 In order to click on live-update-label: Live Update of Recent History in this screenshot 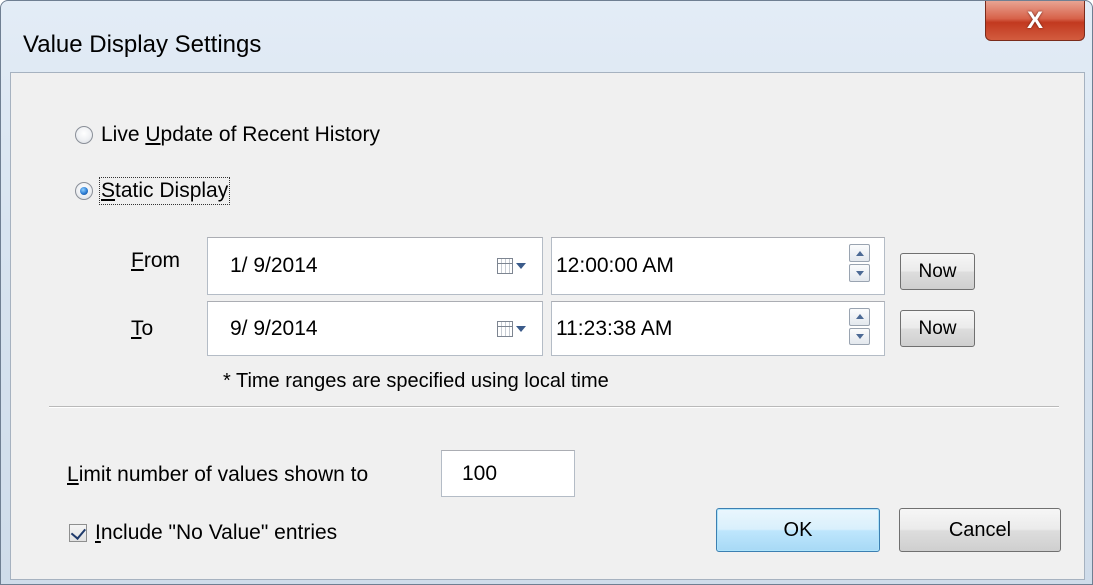, I will do `click(240, 134)`.